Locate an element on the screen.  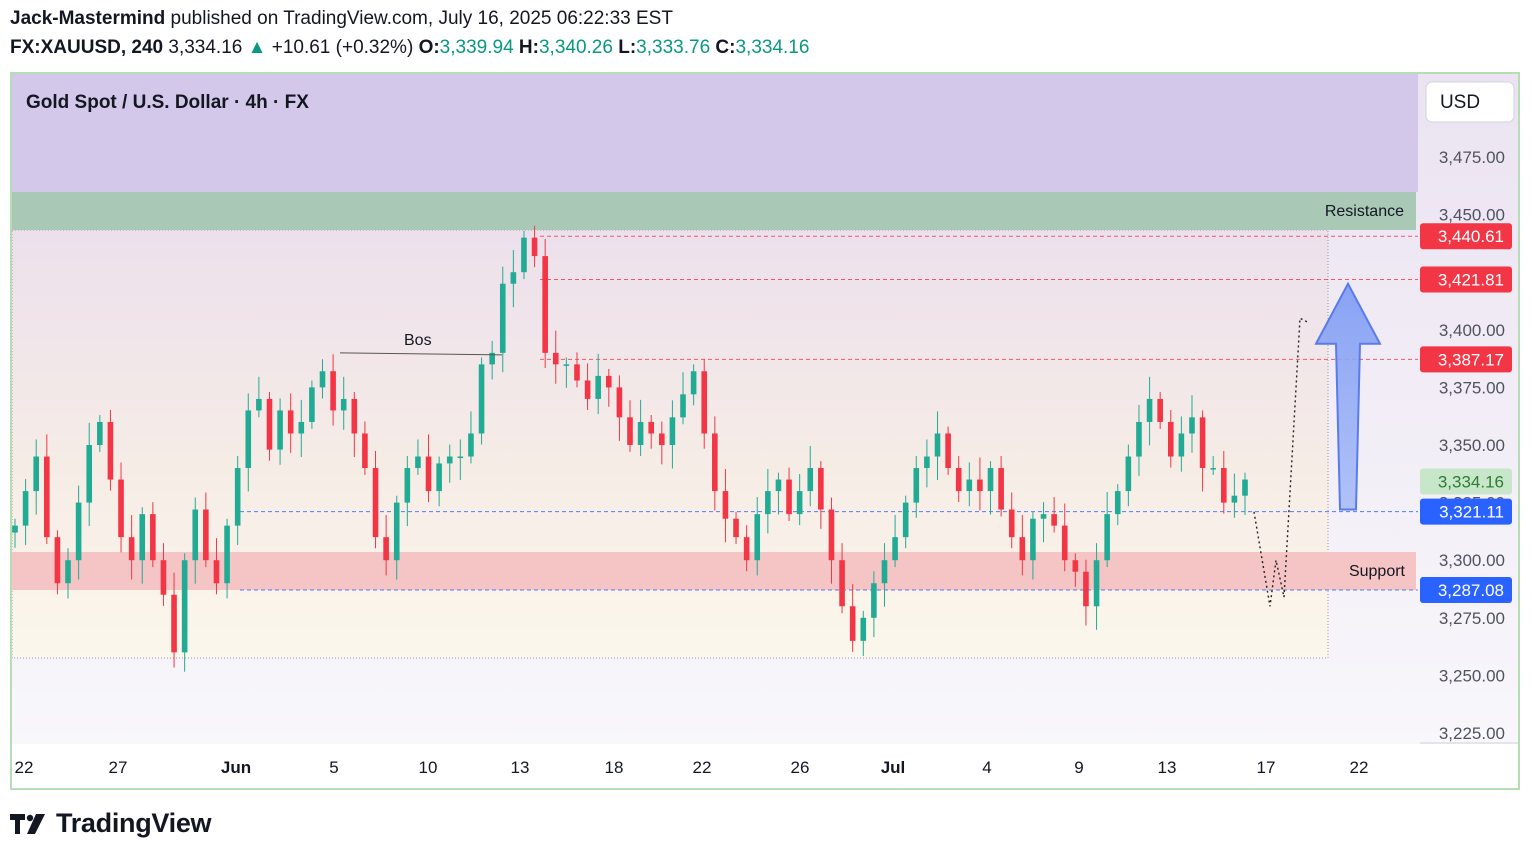
tradingview-brand: TradingView is located at coordinates (134, 823).